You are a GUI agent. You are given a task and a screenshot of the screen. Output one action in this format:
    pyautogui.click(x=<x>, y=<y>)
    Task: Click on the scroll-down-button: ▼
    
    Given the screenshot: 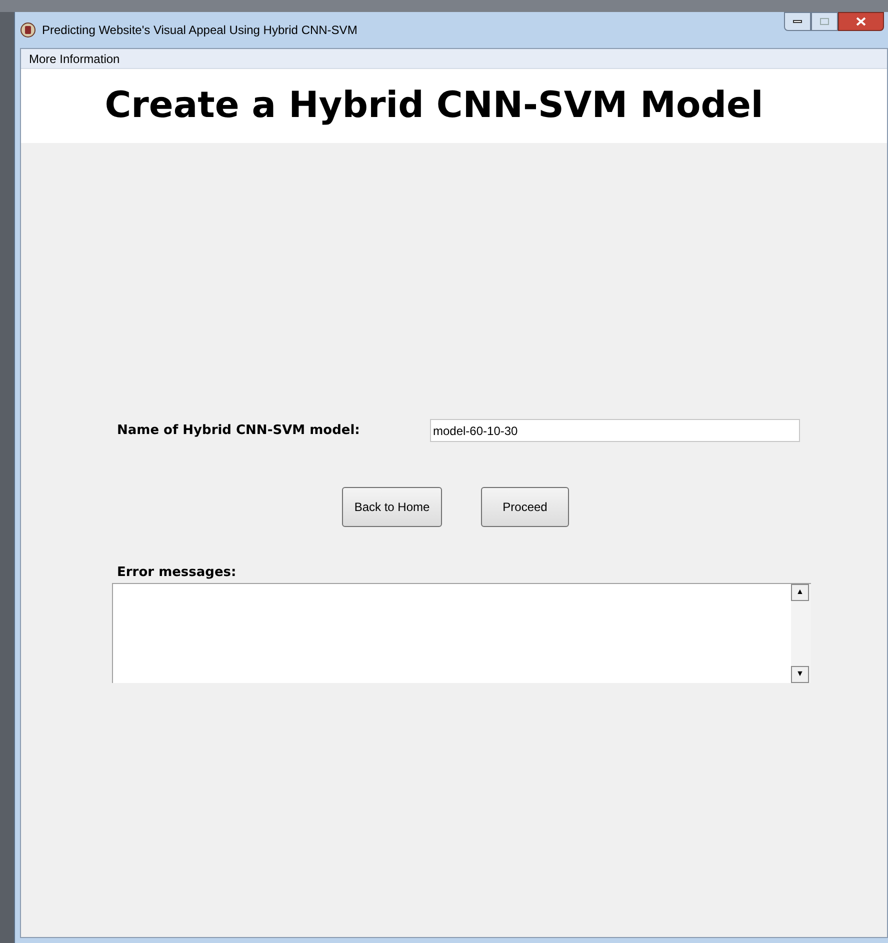 What is the action you would take?
    pyautogui.click(x=800, y=674)
    